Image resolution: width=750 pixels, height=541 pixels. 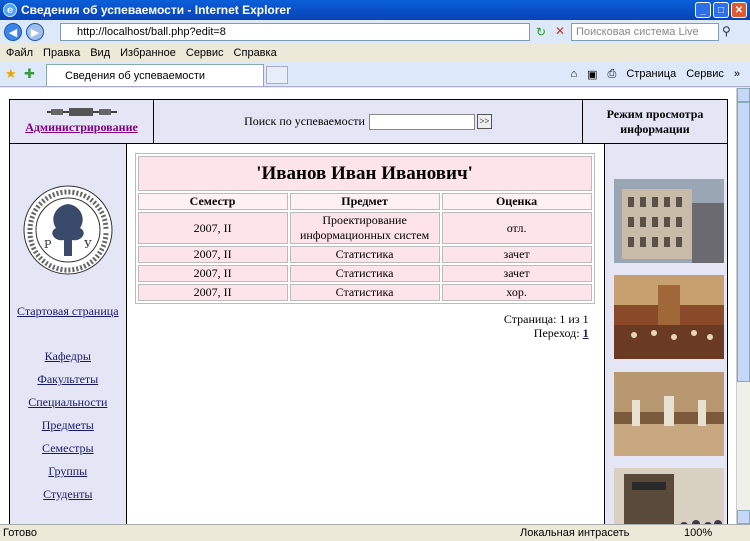 I want to click on sidebar-item-semesters: Семестры, so click(x=68, y=448).